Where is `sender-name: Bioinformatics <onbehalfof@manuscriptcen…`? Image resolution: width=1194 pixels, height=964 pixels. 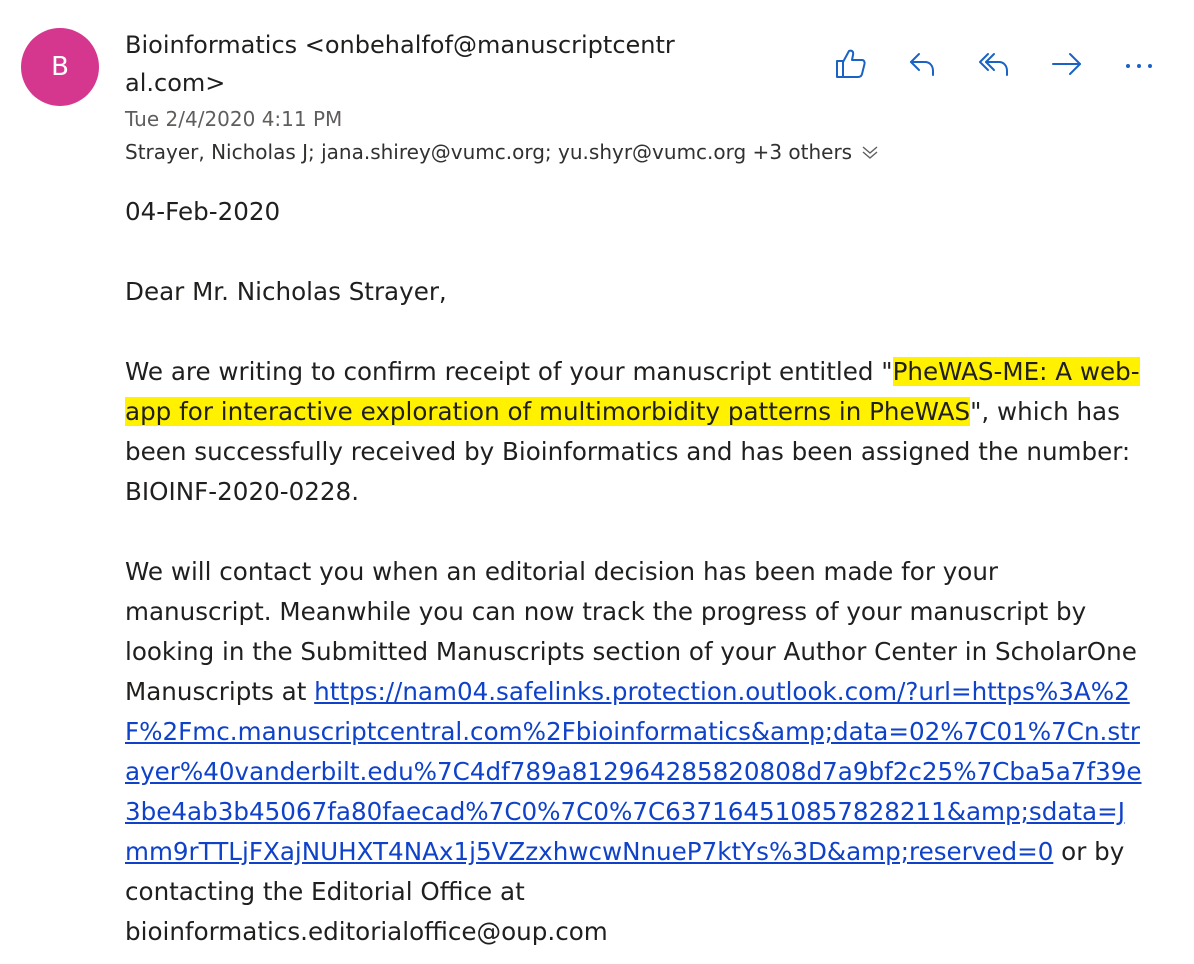 sender-name: Bioinformatics <onbehalfof@manuscriptcen… is located at coordinates (405, 64).